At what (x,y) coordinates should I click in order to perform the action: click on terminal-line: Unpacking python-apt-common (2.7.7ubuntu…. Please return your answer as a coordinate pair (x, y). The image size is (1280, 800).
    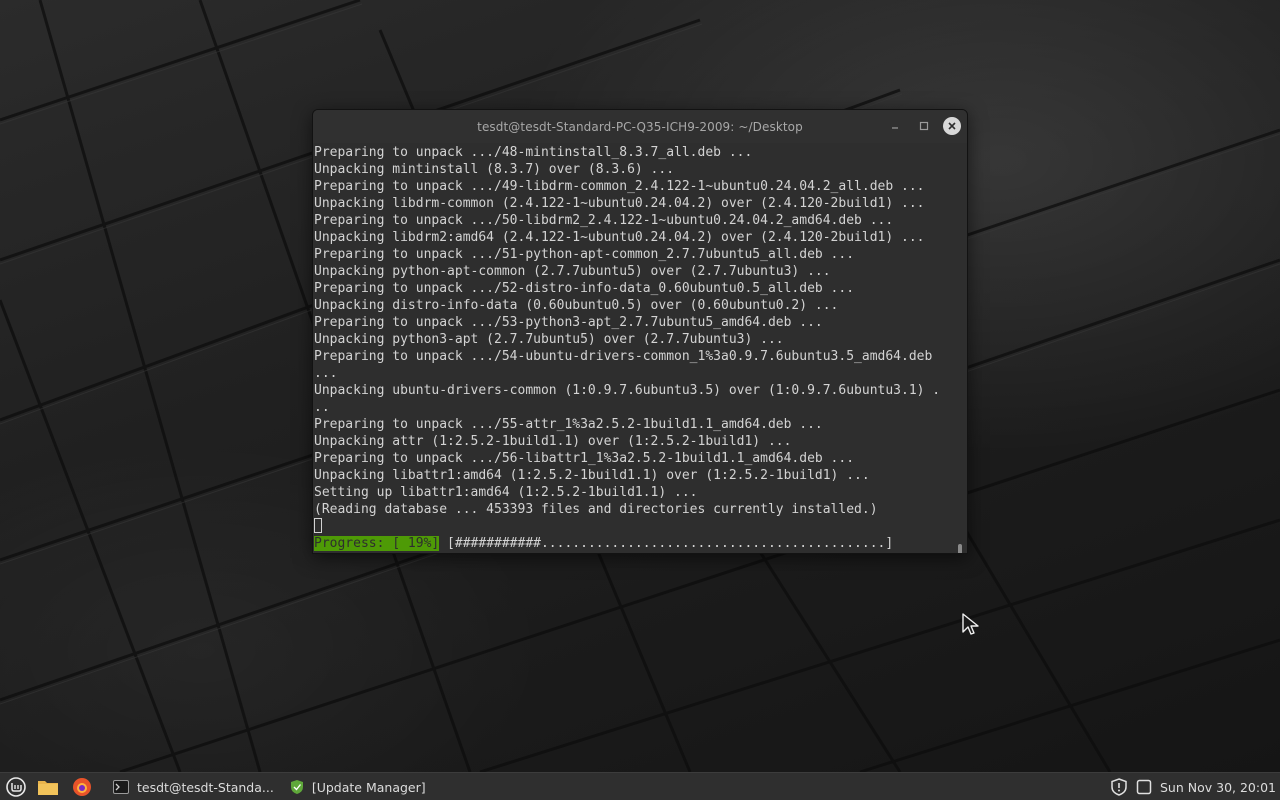
    Looking at the image, I should click on (572, 271).